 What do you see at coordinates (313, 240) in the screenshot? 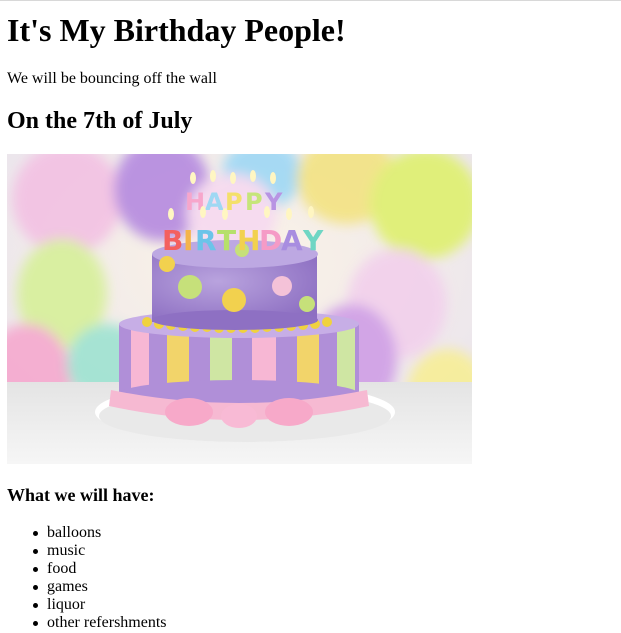
I see `svg-text: Y` at bounding box center [313, 240].